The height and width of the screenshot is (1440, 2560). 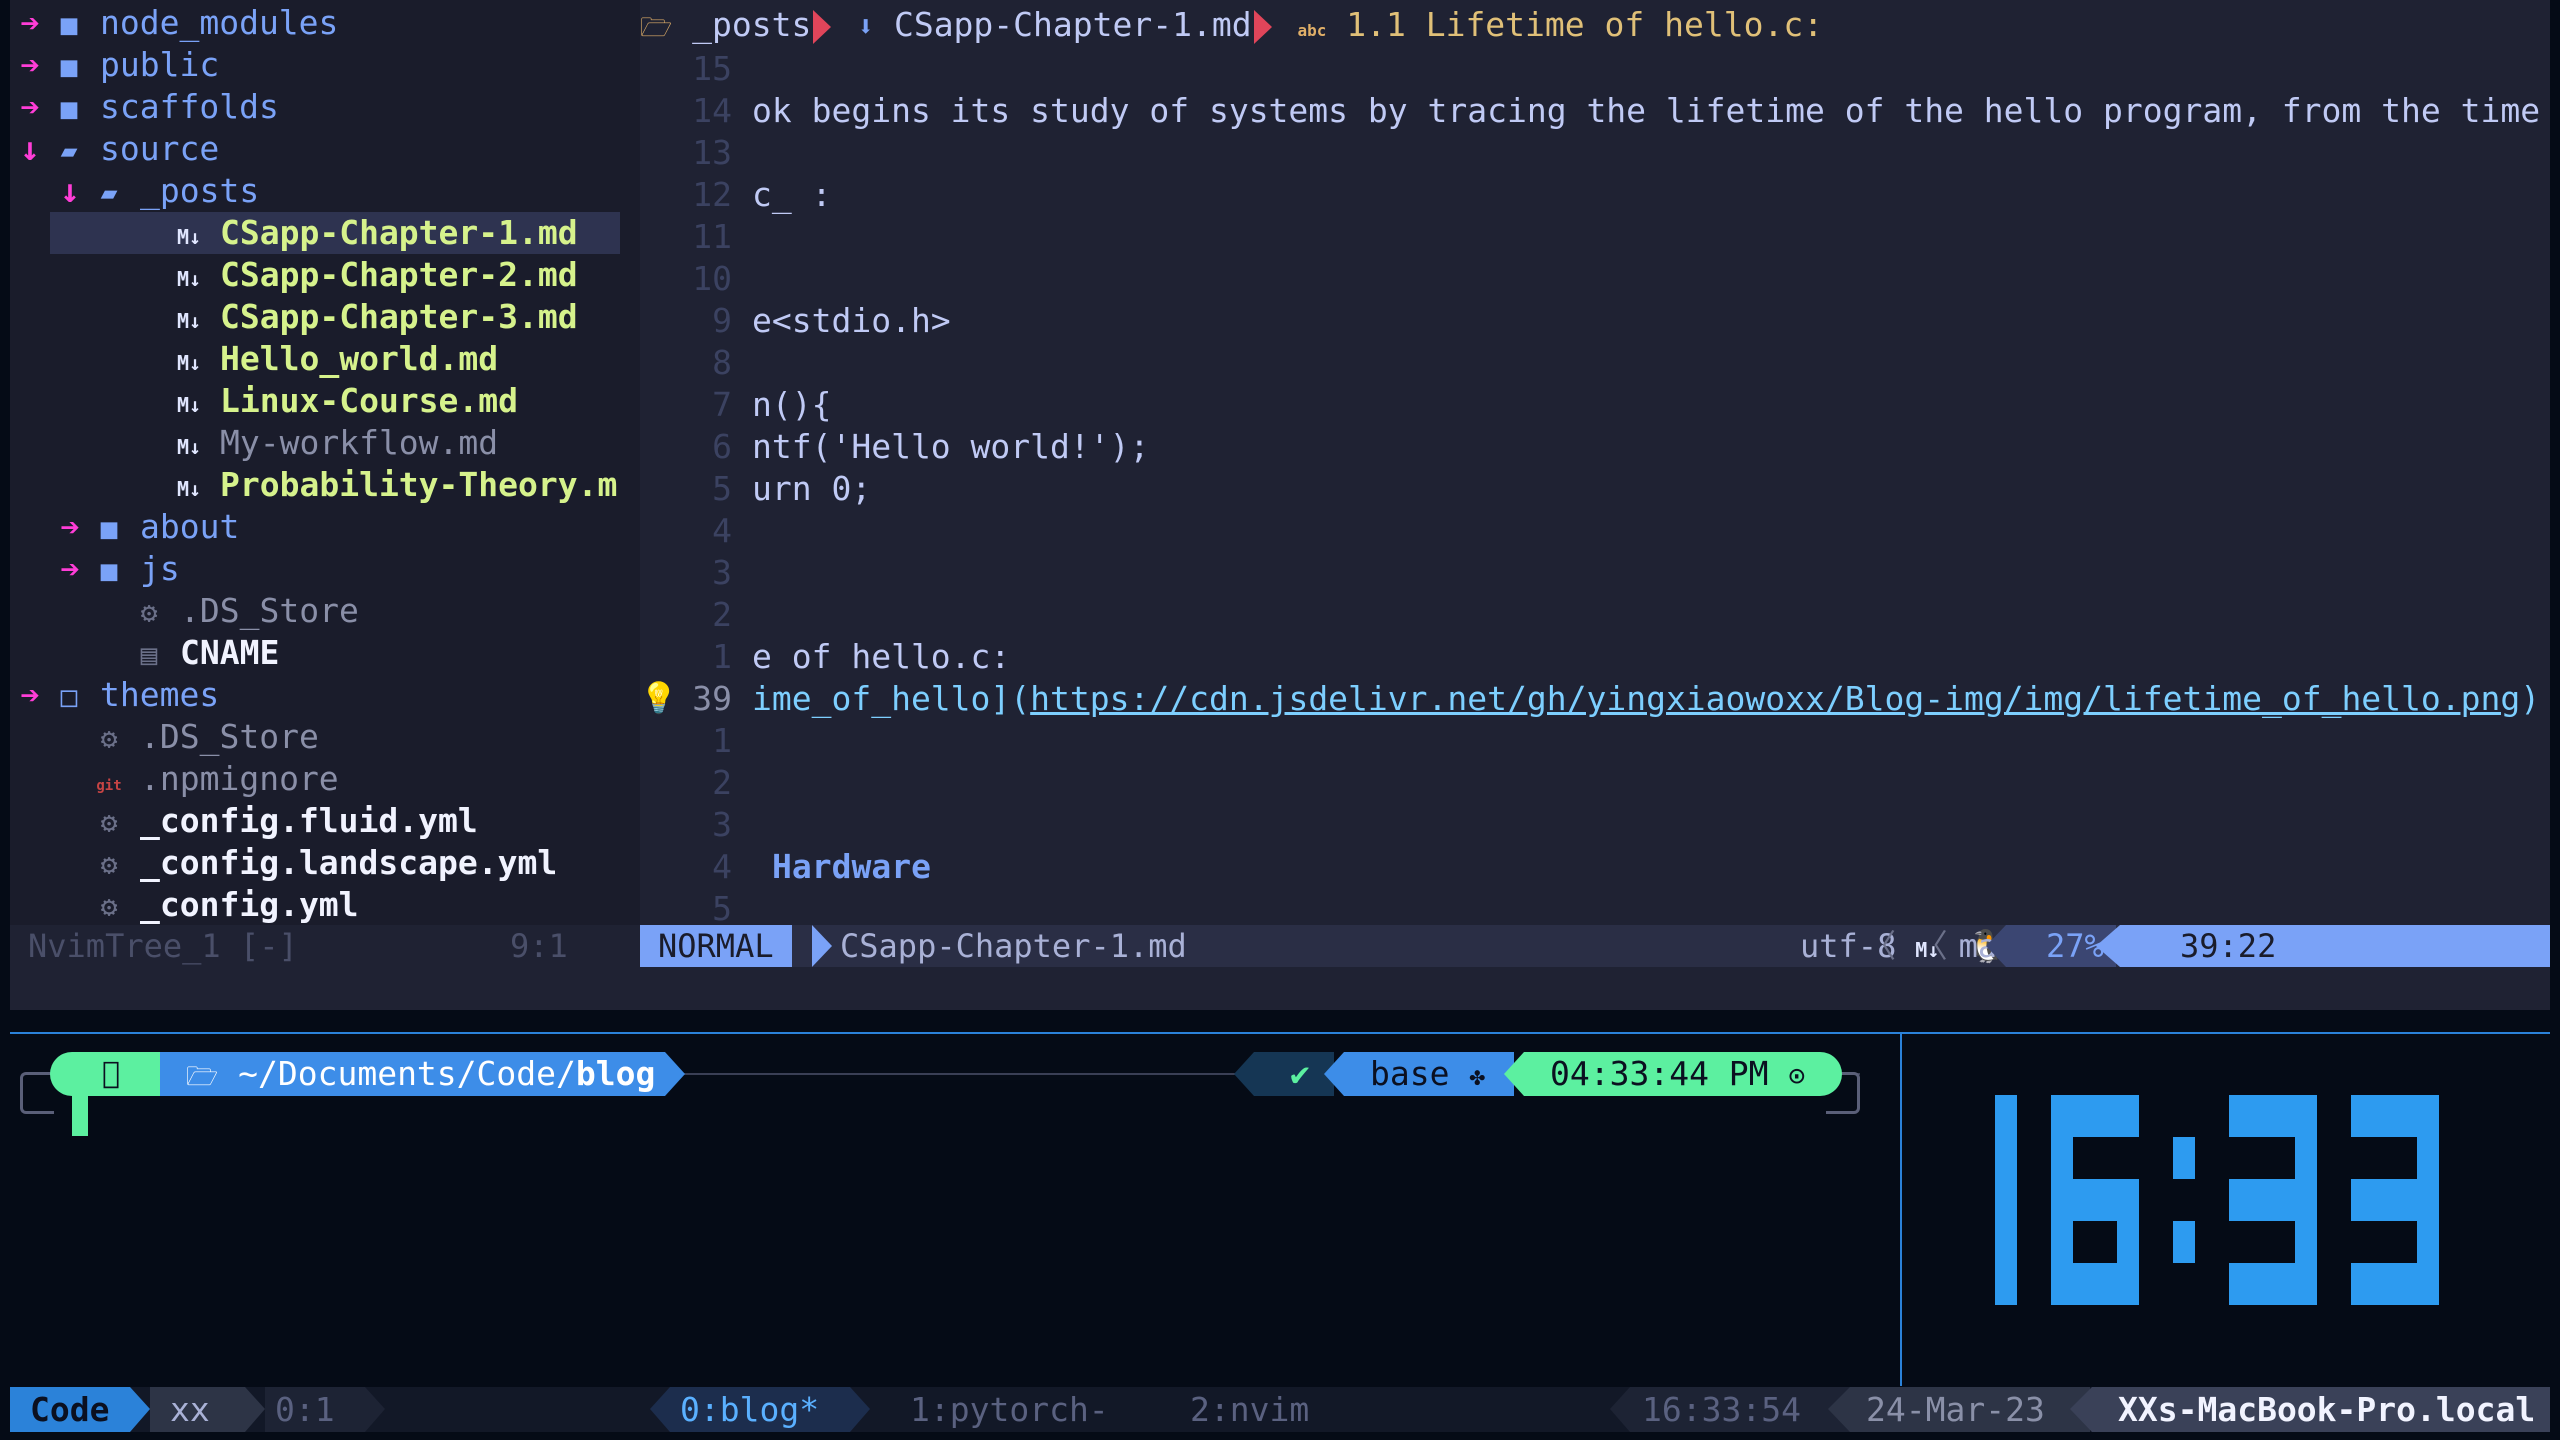 What do you see at coordinates (1595, 195) in the screenshot?
I see `editor-line: 12 c_ :` at bounding box center [1595, 195].